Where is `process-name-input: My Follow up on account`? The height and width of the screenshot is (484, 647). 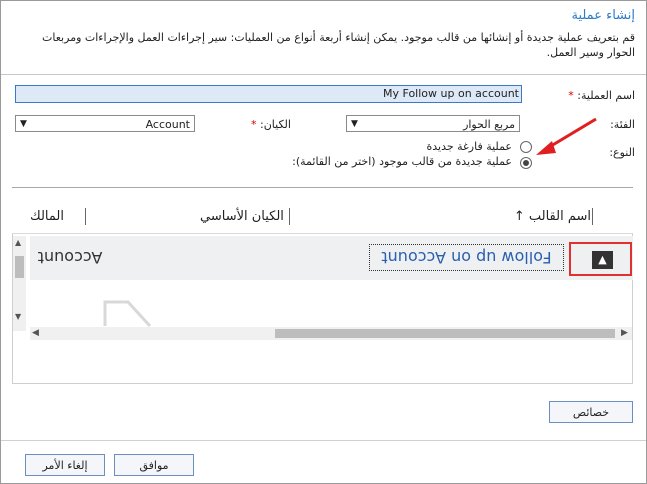 process-name-input: My Follow up on account is located at coordinates (268, 94).